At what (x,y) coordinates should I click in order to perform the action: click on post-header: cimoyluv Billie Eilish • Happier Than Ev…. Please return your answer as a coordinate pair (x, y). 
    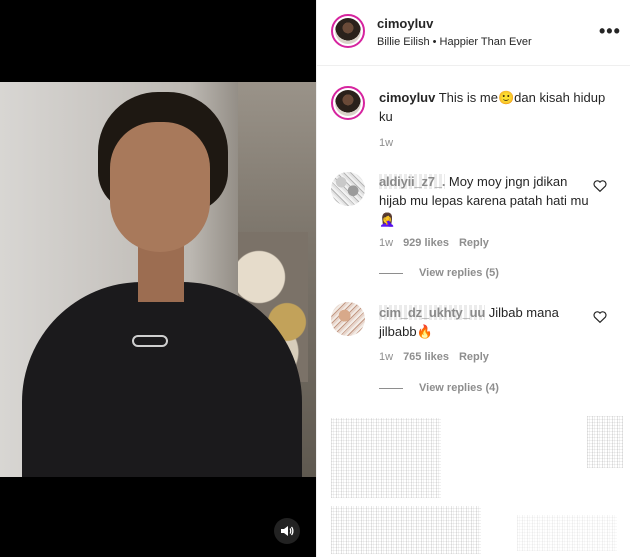
    Looking at the image, I should click on (473, 33).